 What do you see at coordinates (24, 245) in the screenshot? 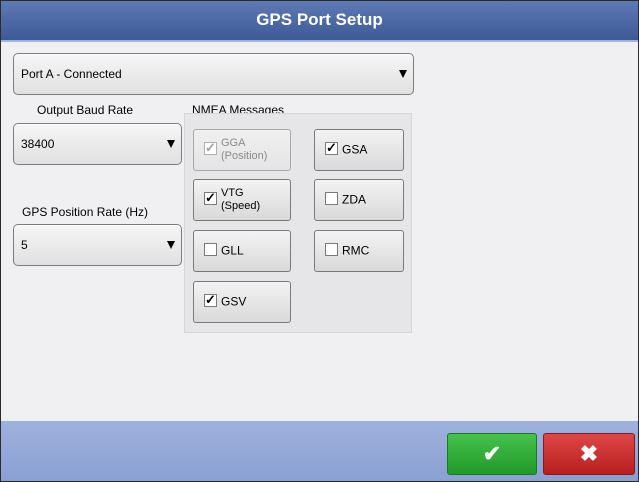
I see `position-rate-value: 5` at bounding box center [24, 245].